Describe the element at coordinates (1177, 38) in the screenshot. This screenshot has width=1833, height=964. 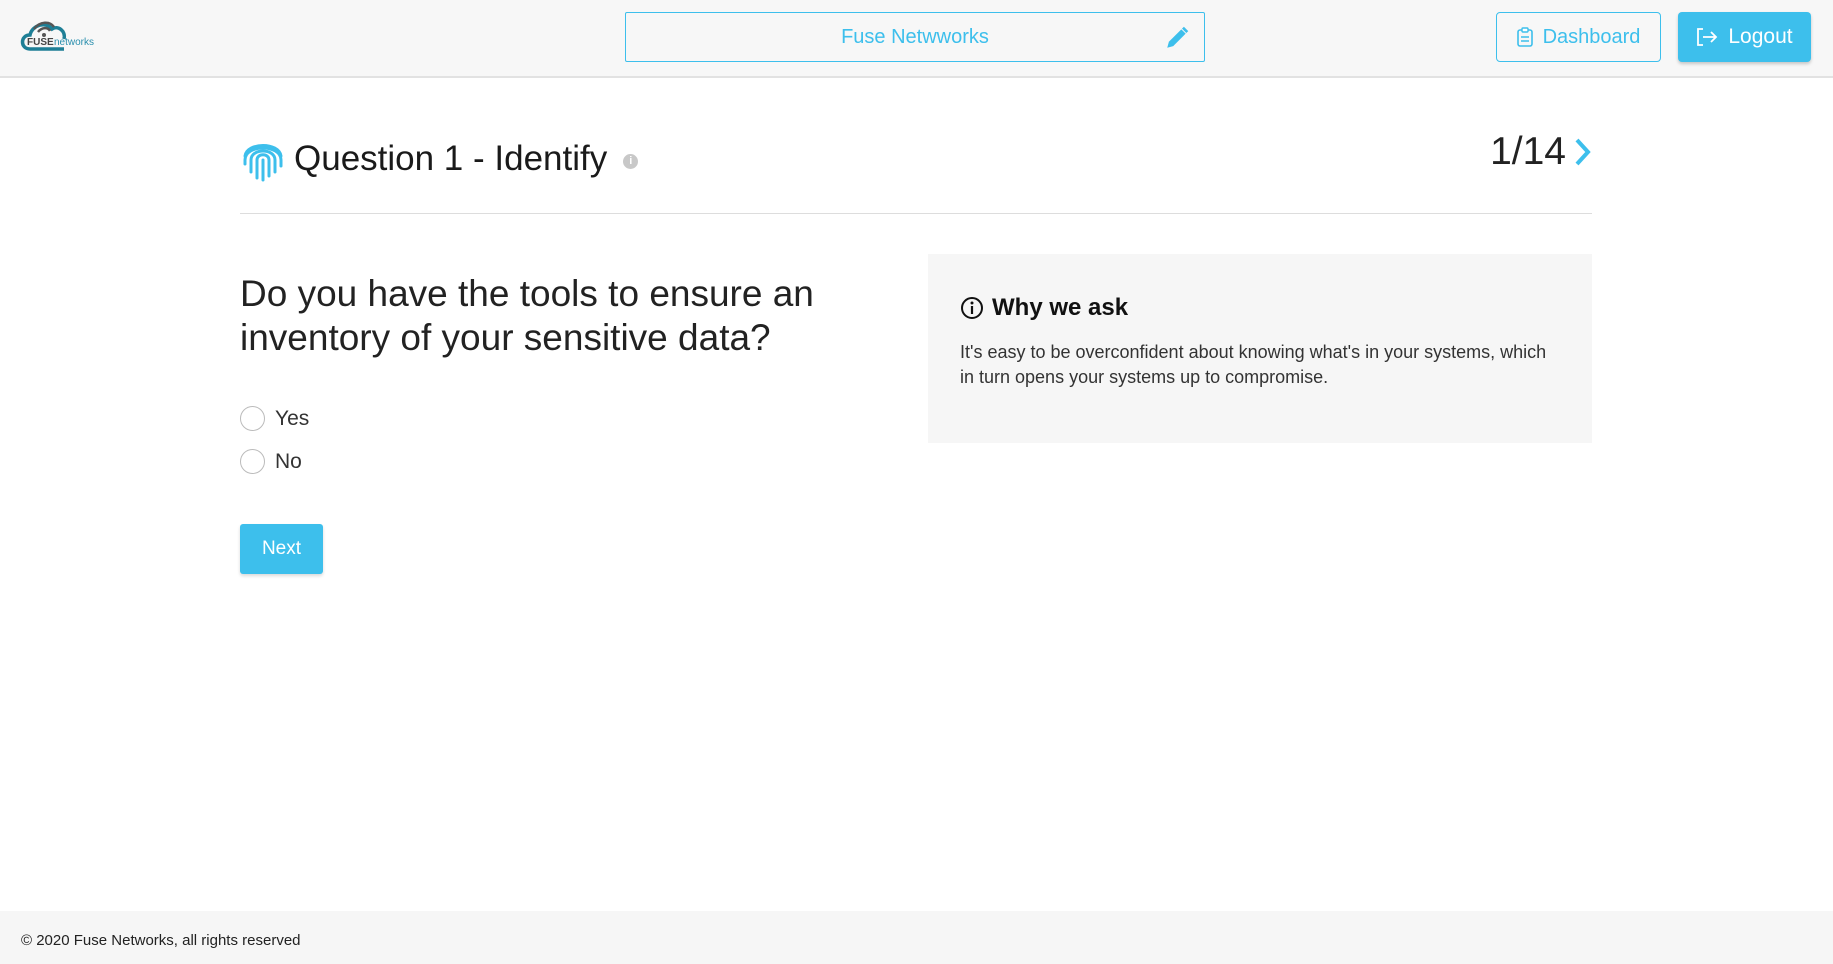
I see `pencil-icon` at that location.